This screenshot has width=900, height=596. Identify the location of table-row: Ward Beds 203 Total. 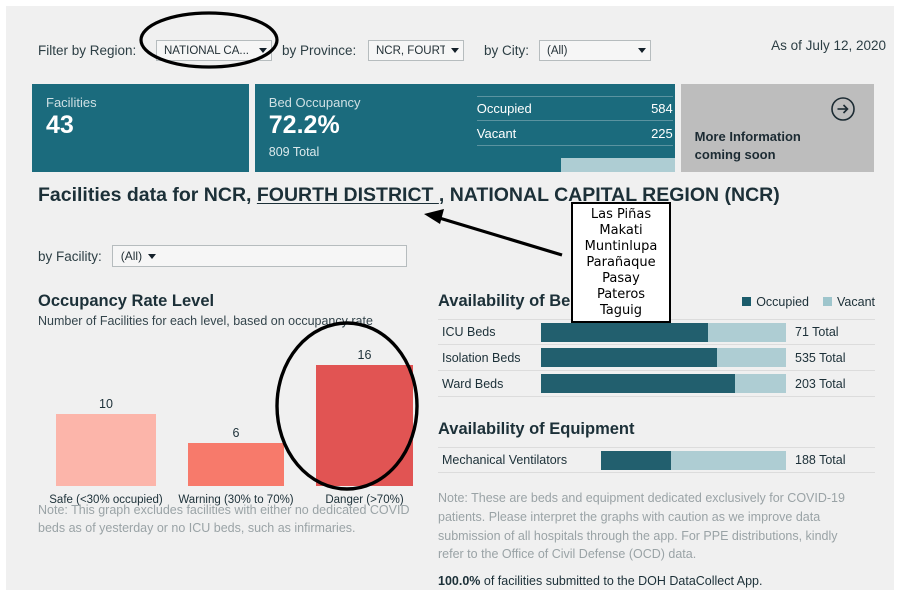
(656, 384).